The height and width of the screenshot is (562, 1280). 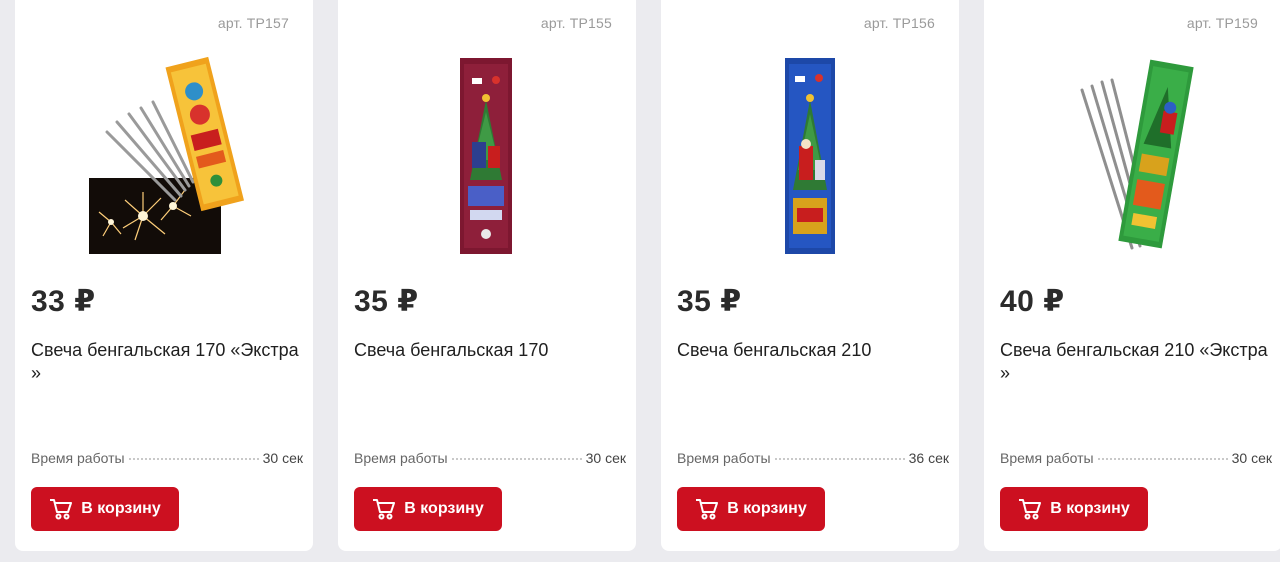 What do you see at coordinates (63, 301) in the screenshot?
I see `product-price: 33 ₽` at bounding box center [63, 301].